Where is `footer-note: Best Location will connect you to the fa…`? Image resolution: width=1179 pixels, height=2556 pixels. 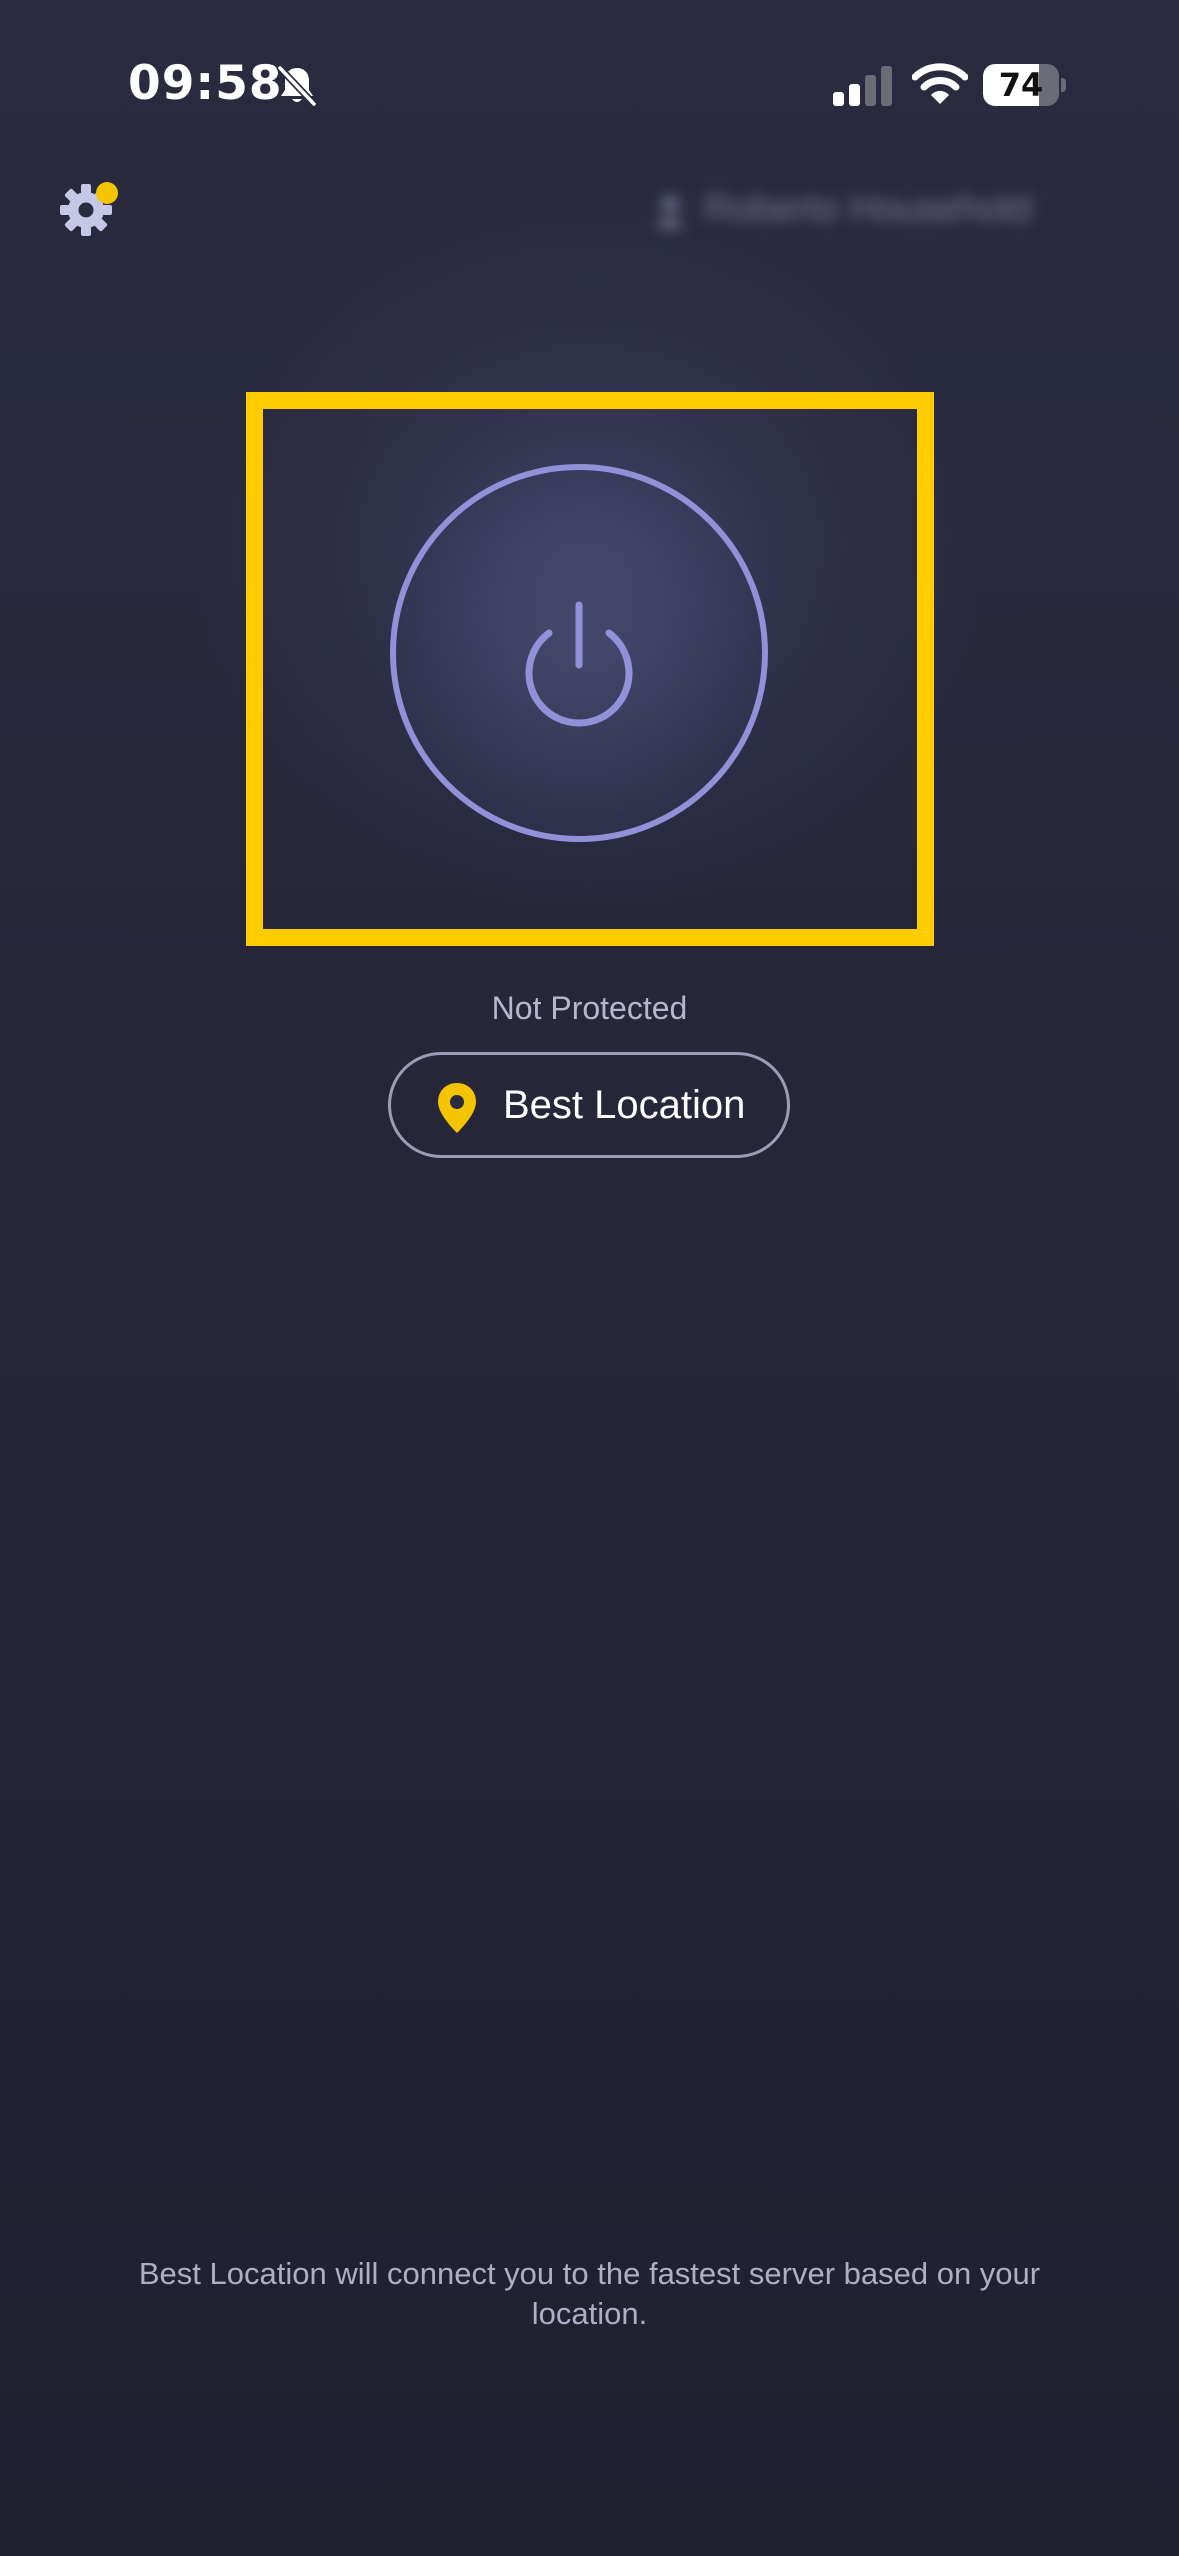
footer-note: Best Location will connect you to the fa… is located at coordinates (589, 2293).